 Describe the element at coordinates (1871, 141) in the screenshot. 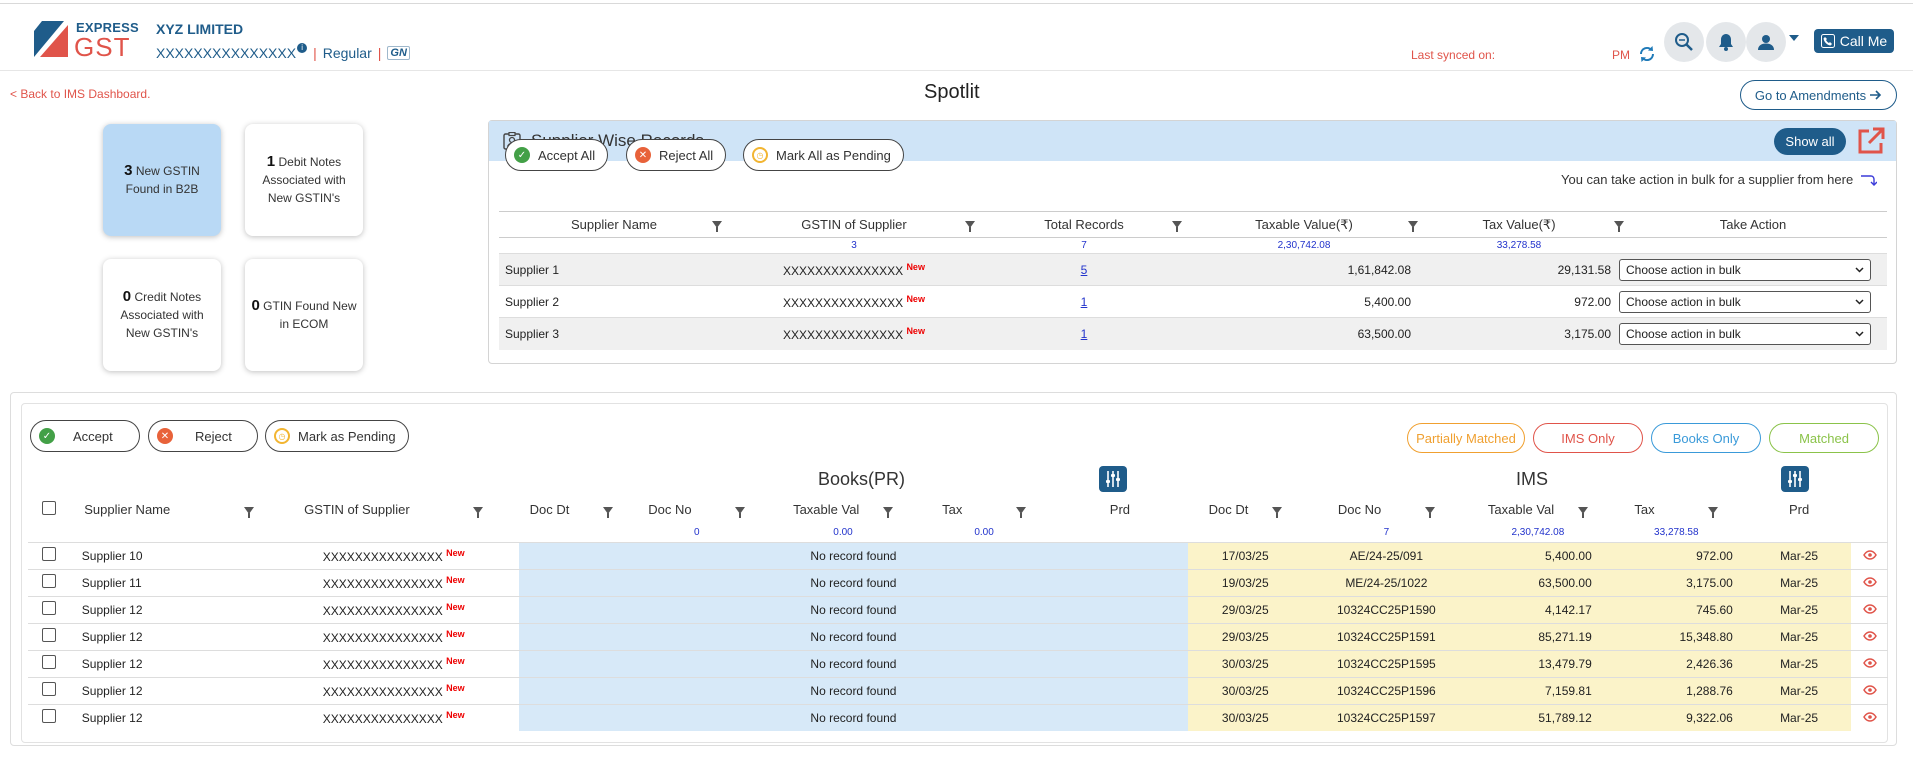

I see `external-link-icon` at that location.